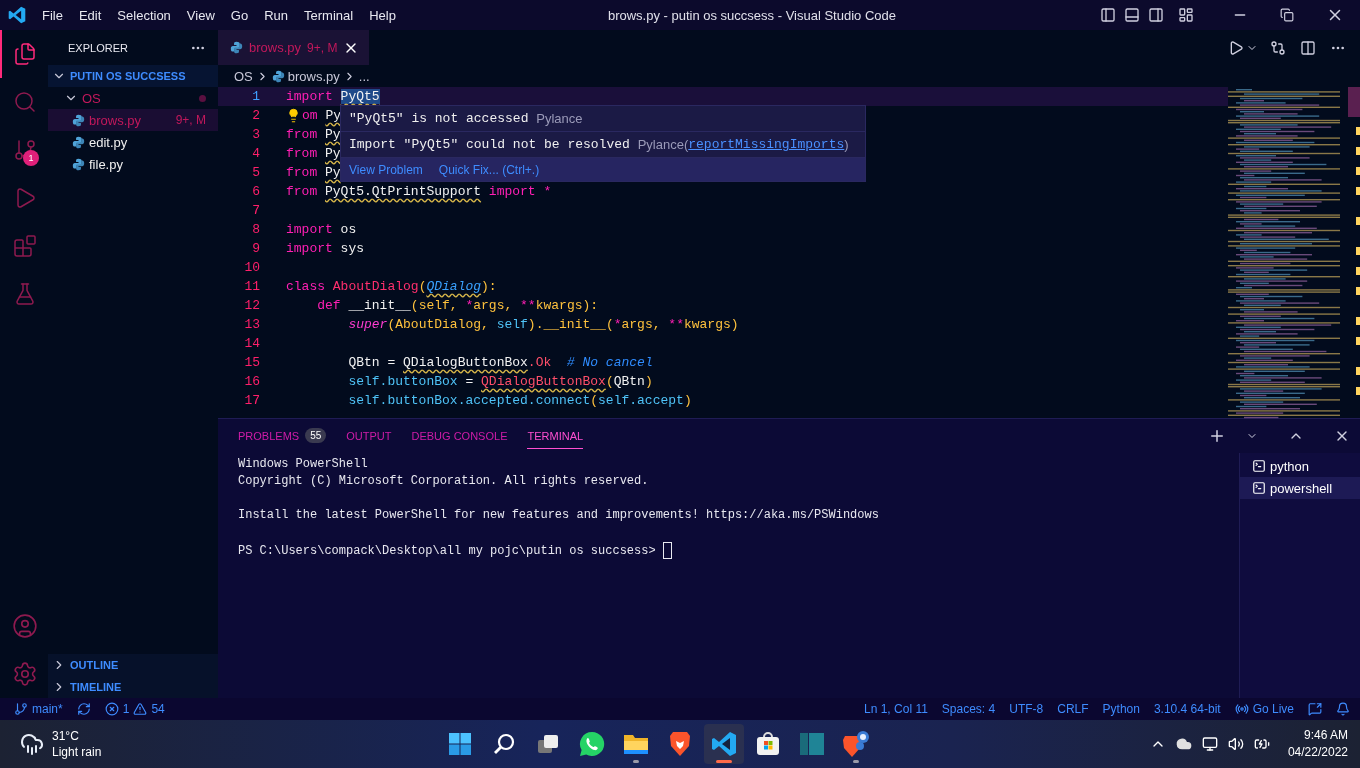  Describe the element at coordinates (144, 15) in the screenshot. I see `menu-item: Selection` at that location.